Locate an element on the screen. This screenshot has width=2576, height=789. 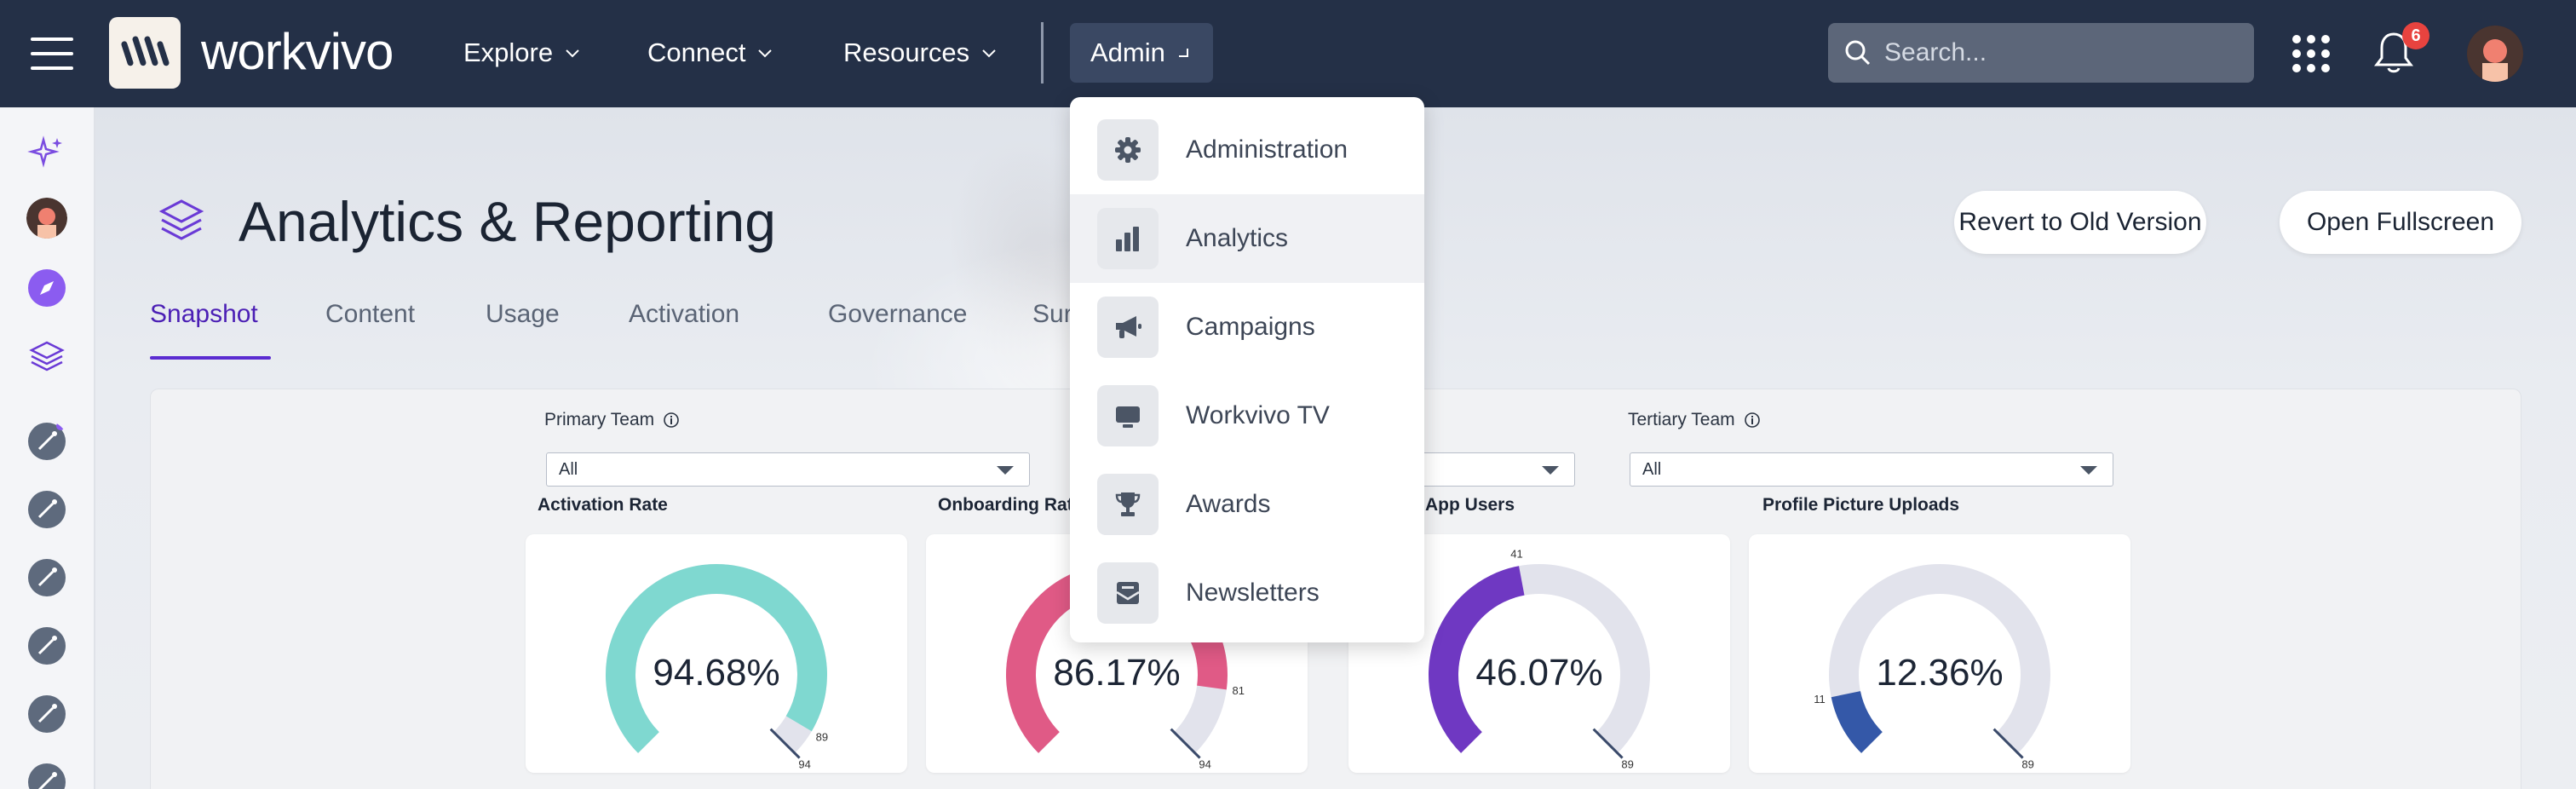
nav-resources-label: Resources is located at coordinates (906, 52).